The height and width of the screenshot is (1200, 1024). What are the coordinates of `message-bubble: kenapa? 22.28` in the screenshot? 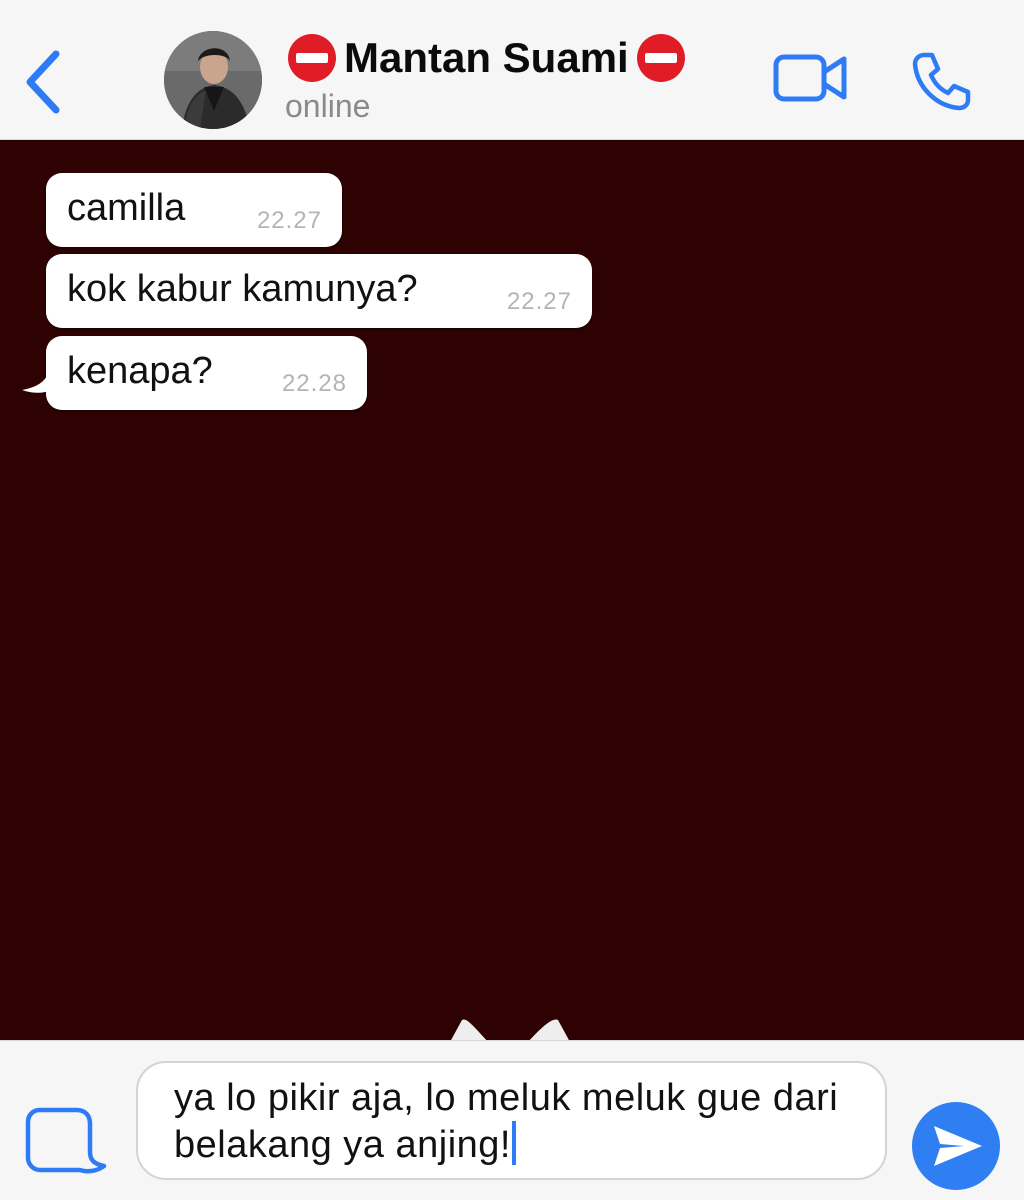 It's located at (206, 373).